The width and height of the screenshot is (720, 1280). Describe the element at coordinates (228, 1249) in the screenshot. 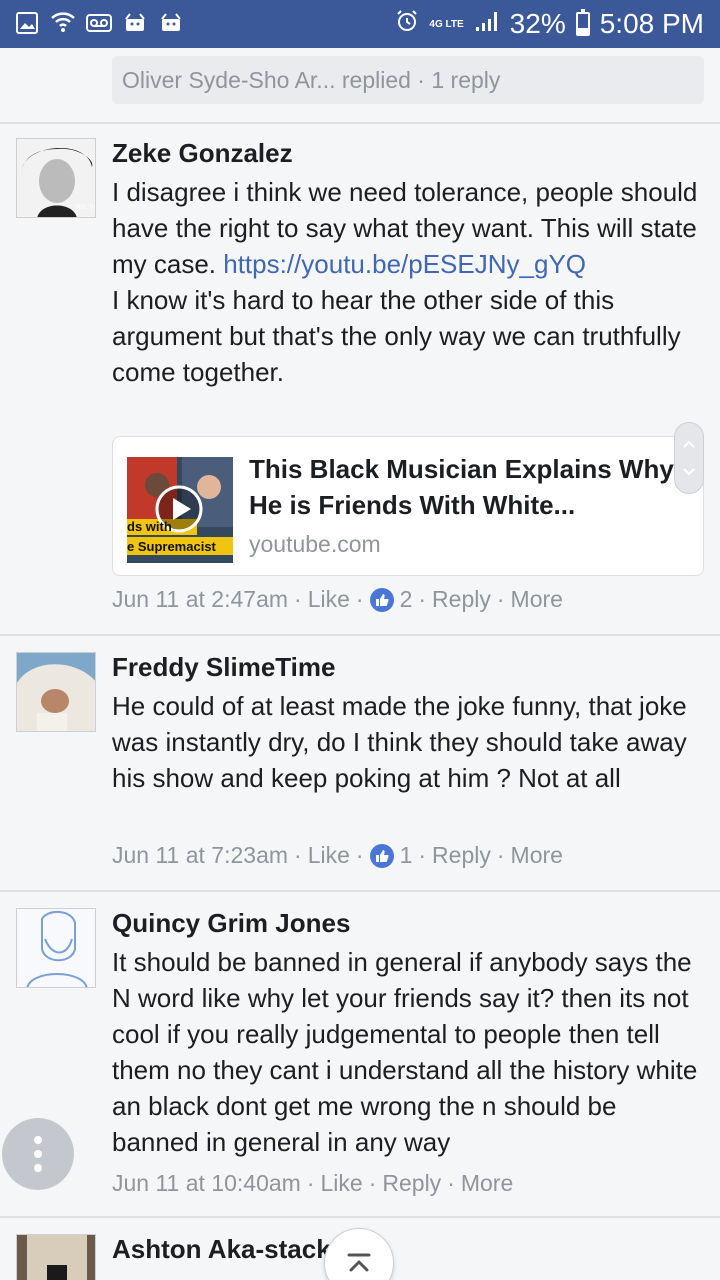

I see `commenter-name: Ashton Aka-stackz` at that location.